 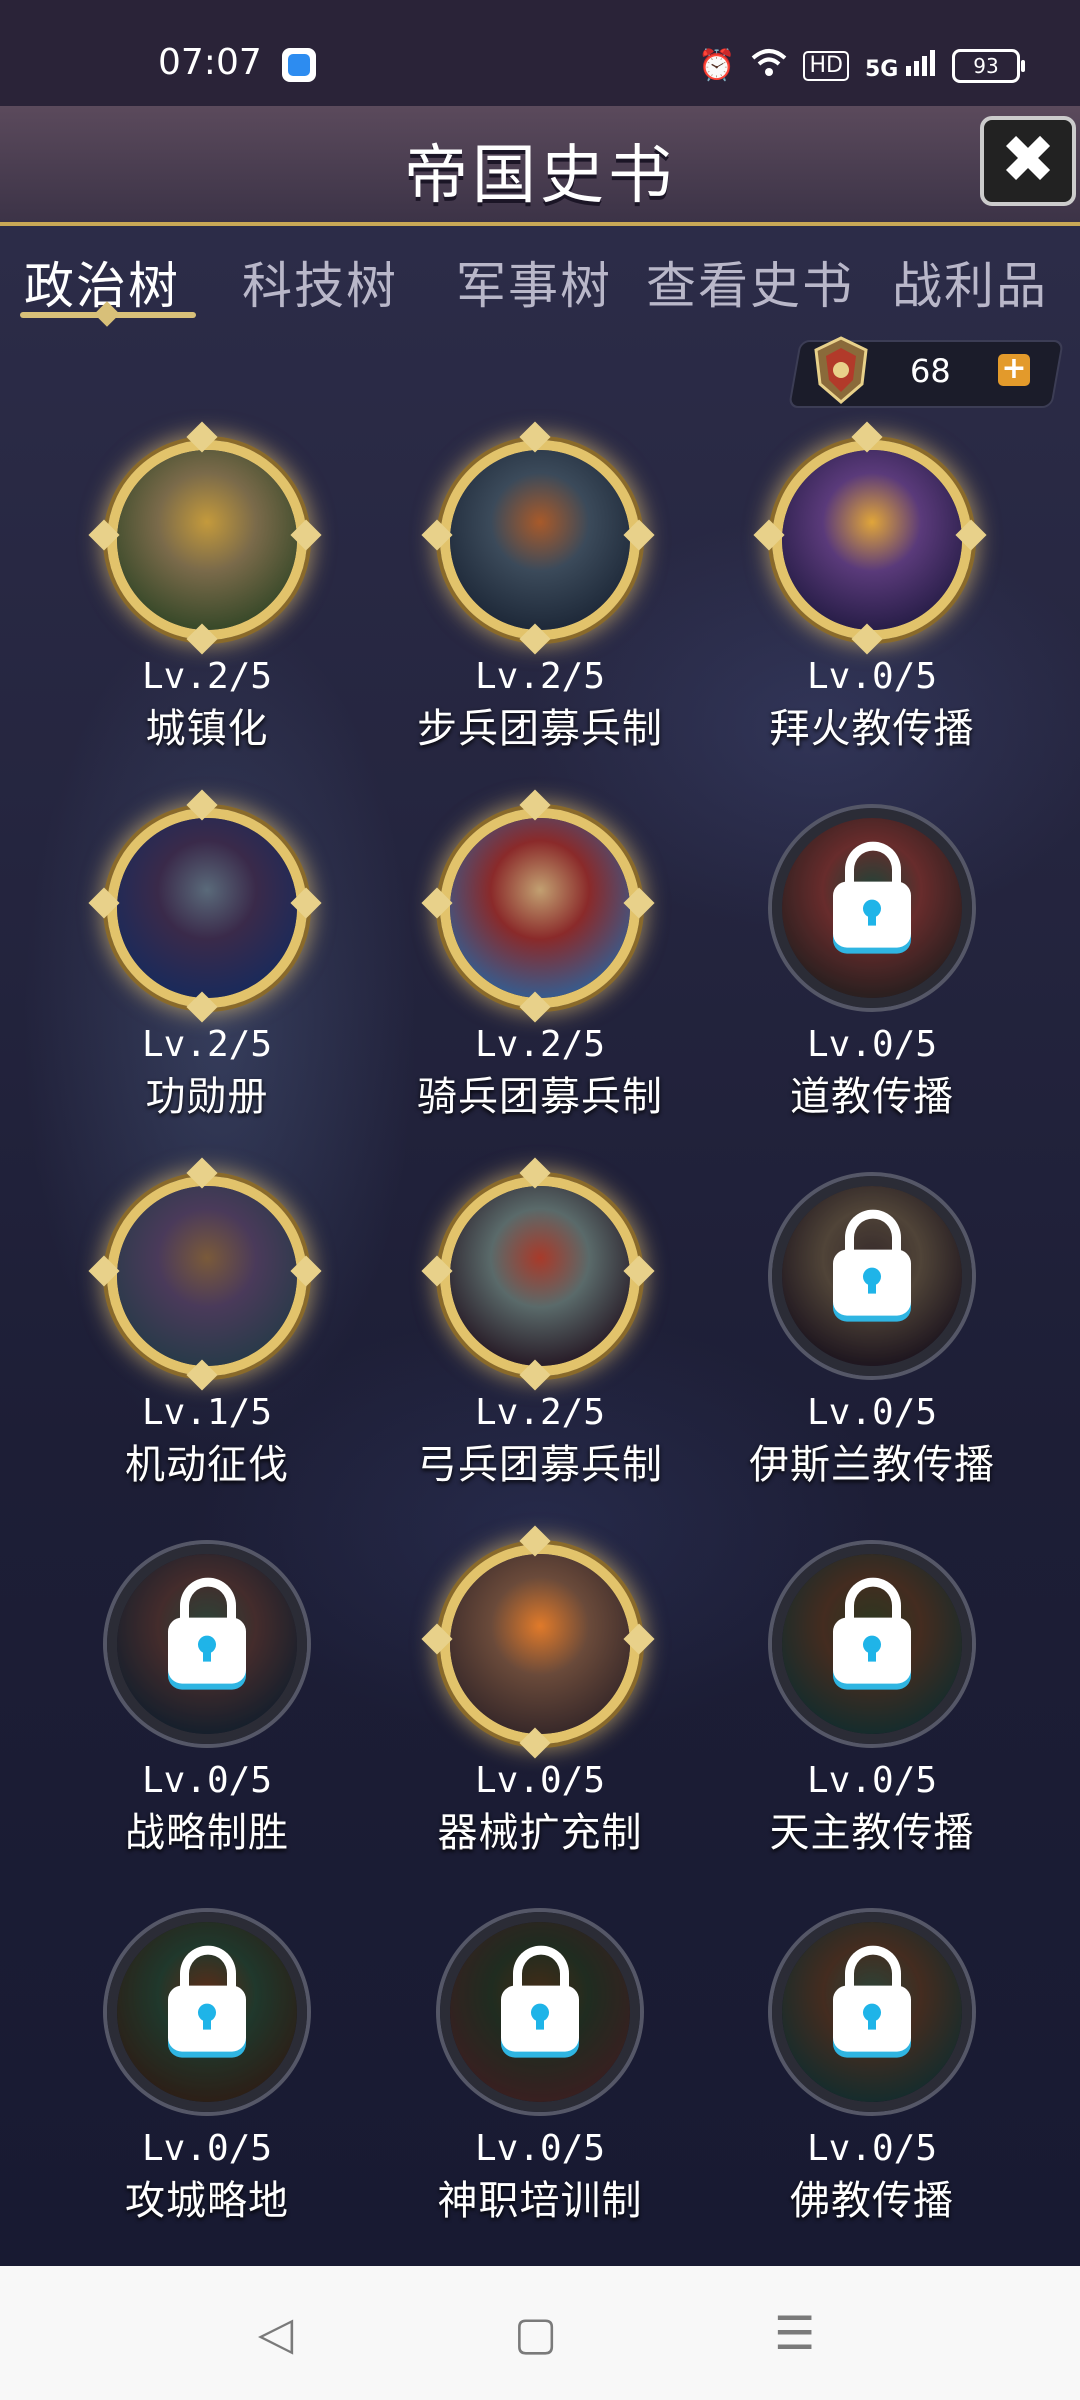 I want to click on page-title: 帝国史书, so click(x=540, y=176).